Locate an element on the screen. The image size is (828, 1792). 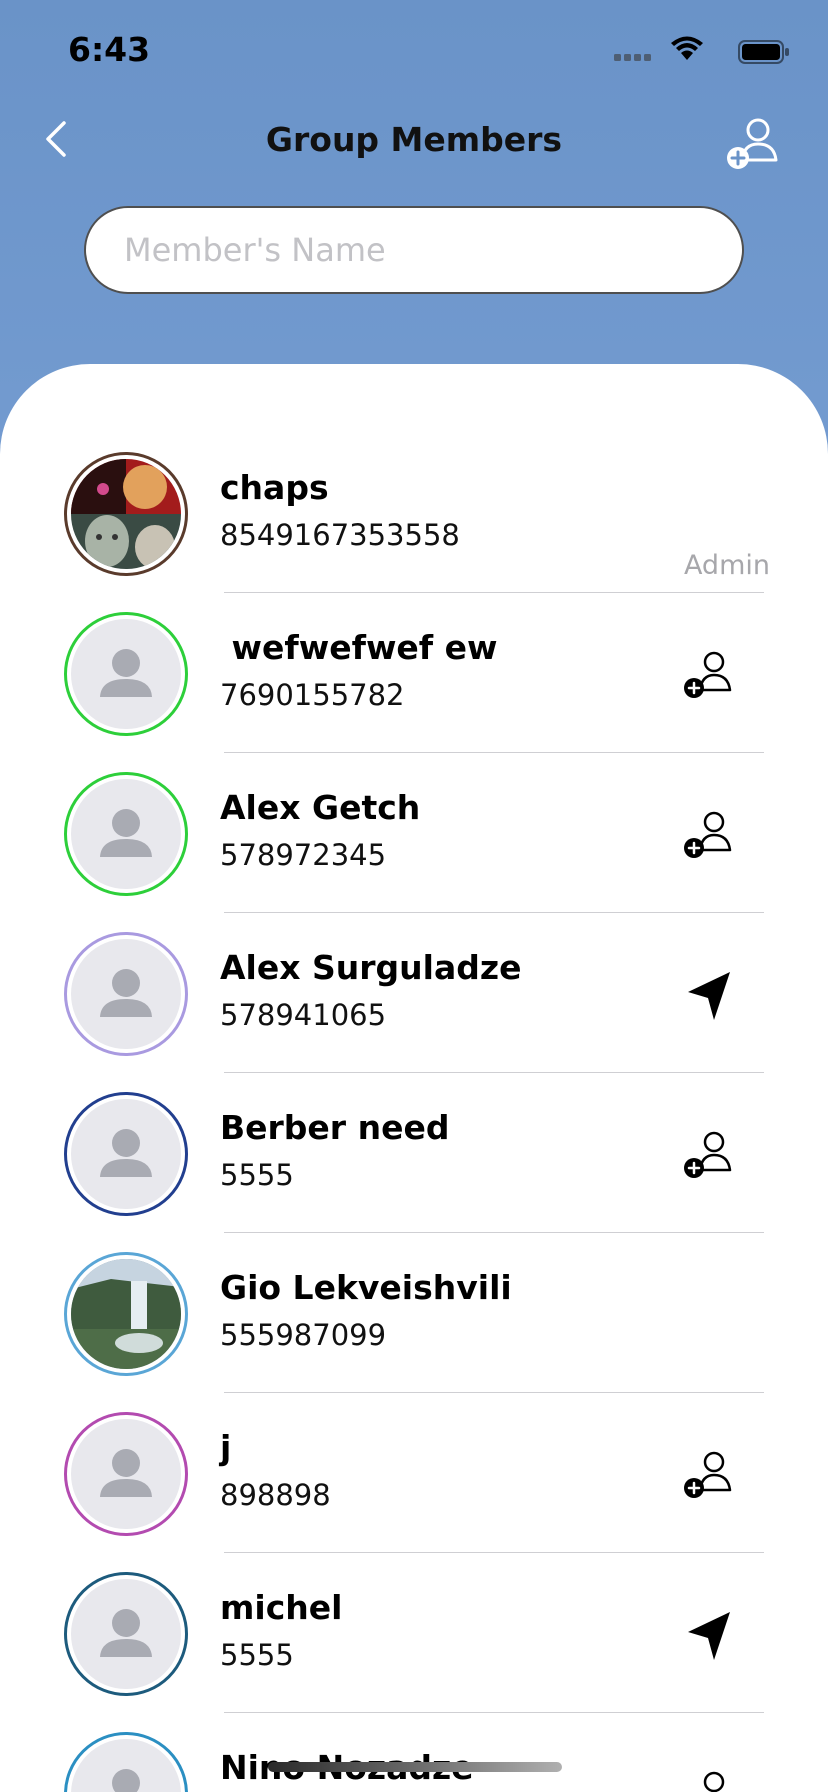
member-row: Berber need 5555 is located at coordinates (414, 1118).